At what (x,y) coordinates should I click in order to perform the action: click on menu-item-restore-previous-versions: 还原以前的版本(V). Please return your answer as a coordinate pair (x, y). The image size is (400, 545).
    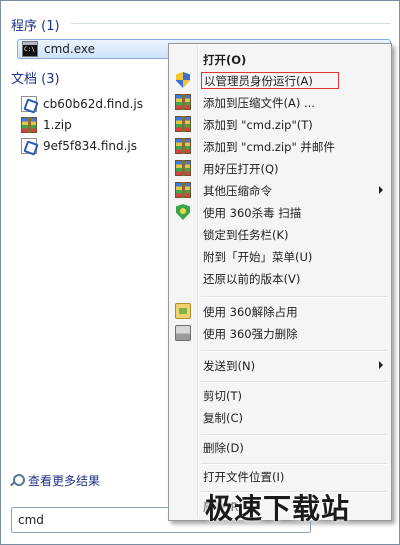
    Looking at the image, I should click on (280, 278).